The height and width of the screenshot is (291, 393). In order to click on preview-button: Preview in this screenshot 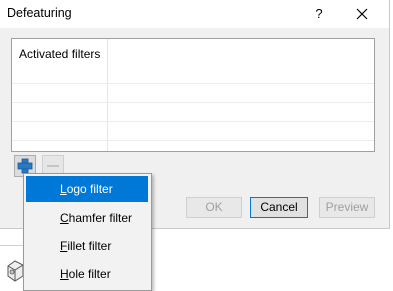, I will do `click(347, 207)`.